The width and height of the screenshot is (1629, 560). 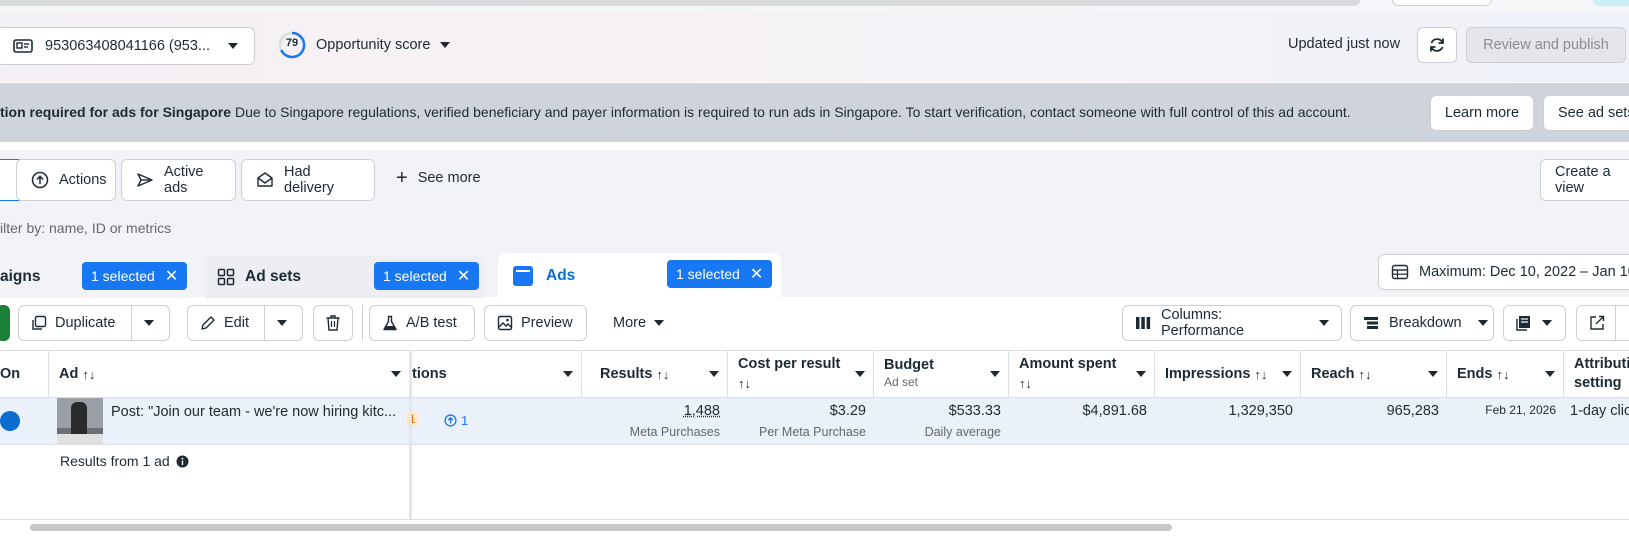 I want to click on budget-value: $533.33, so click(x=975, y=411).